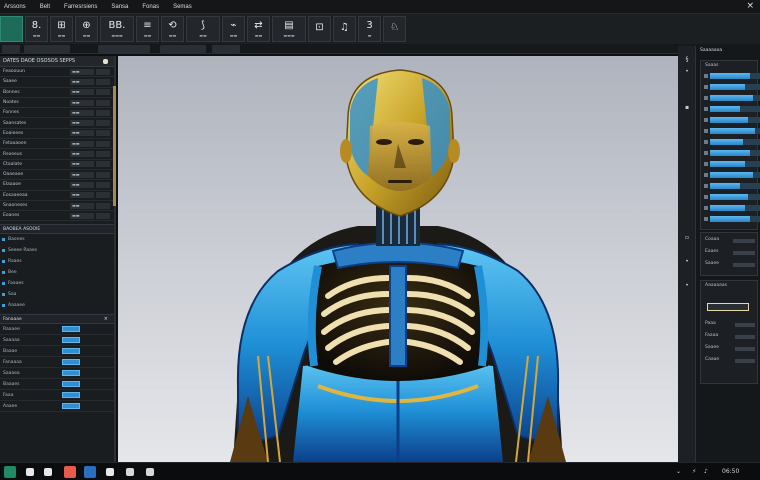 The height and width of the screenshot is (480, 760). I want to click on value-field, so click(728, 307).